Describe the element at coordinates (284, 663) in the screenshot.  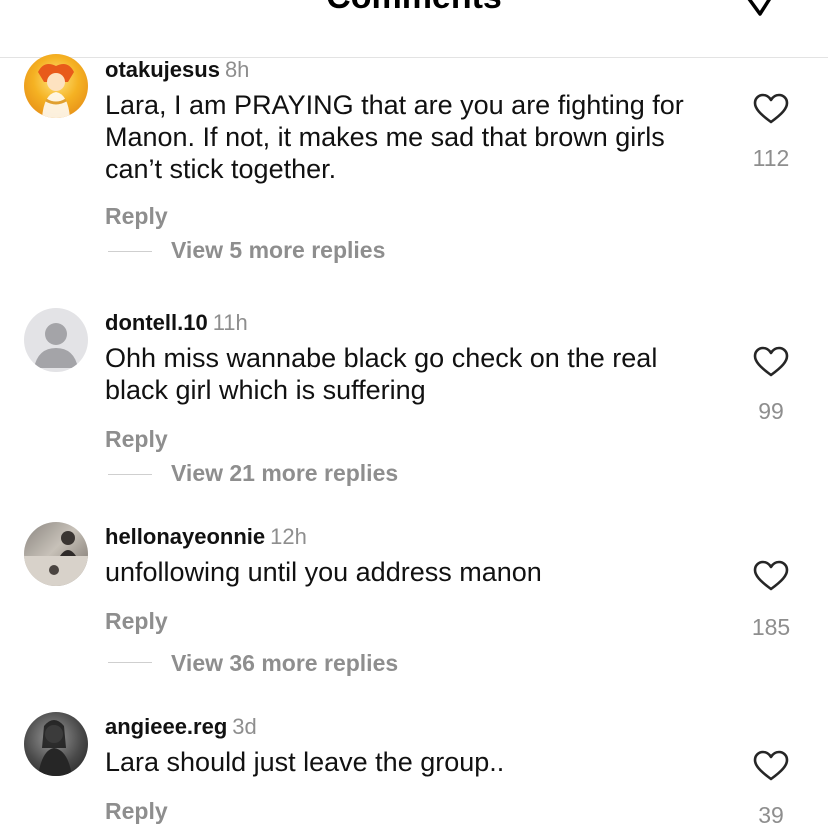
I see `view-more-replies: View 36 more replies` at that location.